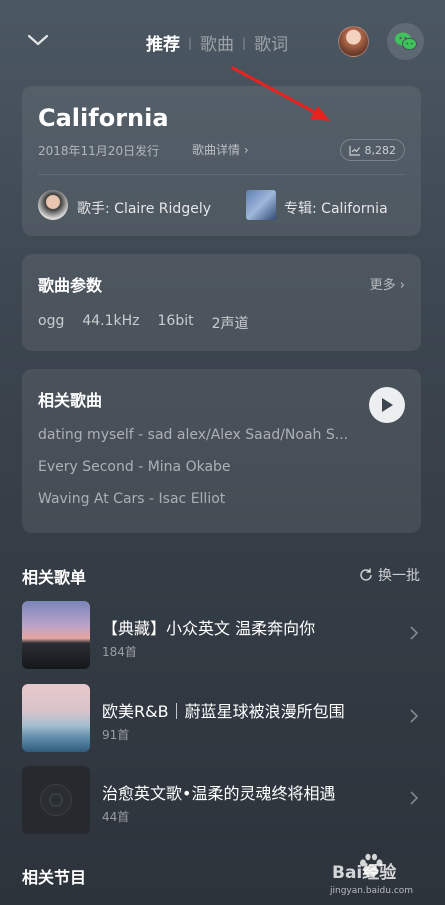 The height and width of the screenshot is (905, 445). I want to click on related-song-item: Waving At Cars - Isac Elliot, so click(131, 499).